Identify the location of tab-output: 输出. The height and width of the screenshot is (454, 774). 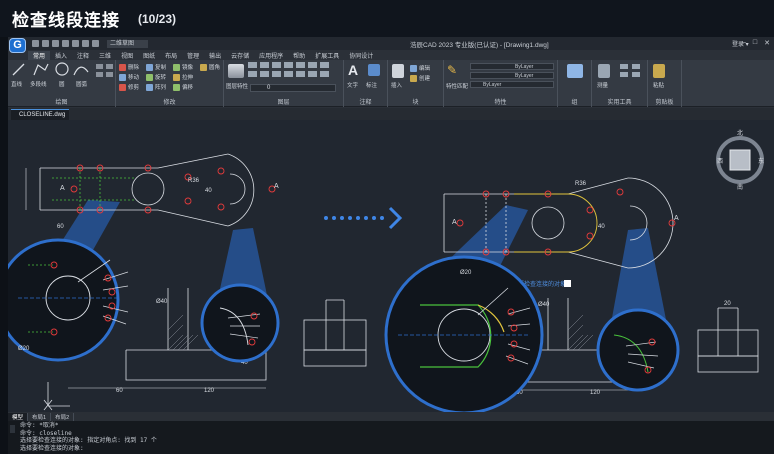
(215, 55).